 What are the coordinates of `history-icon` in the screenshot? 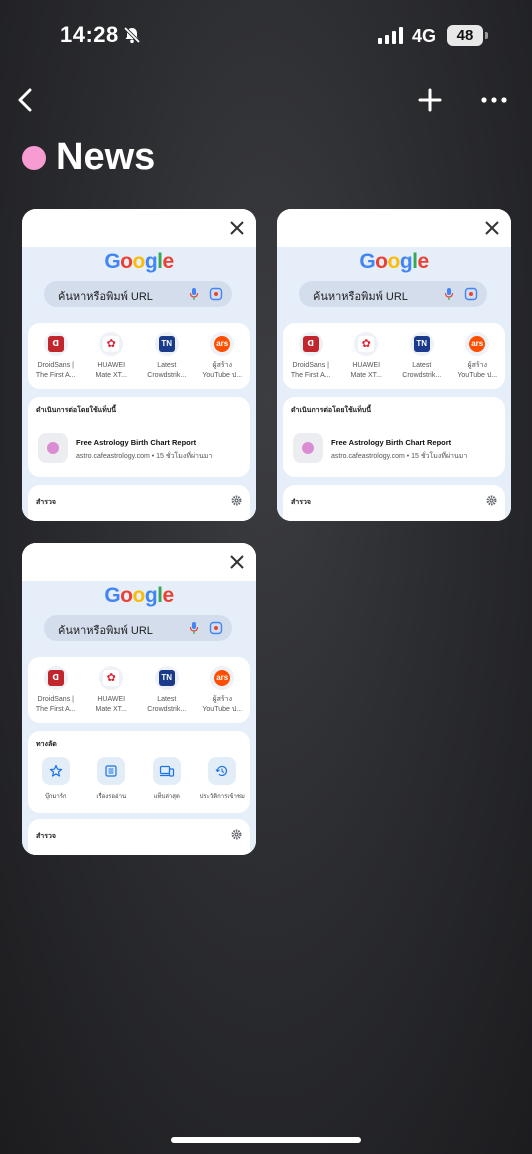 It's located at (221, 771).